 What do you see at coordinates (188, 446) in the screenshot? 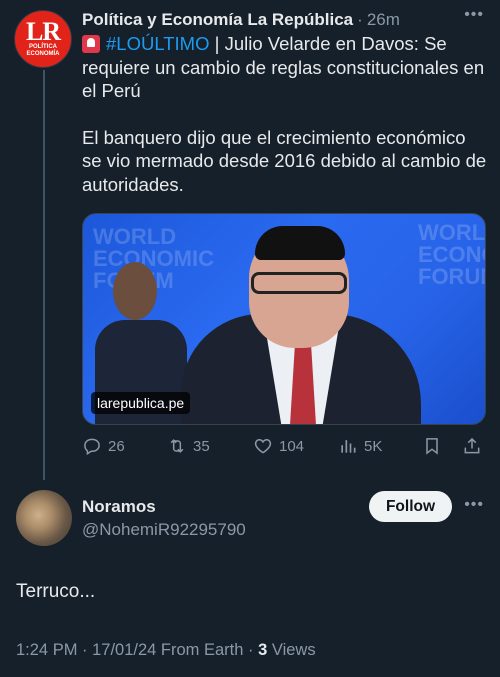
I see `retweet-button: 35` at bounding box center [188, 446].